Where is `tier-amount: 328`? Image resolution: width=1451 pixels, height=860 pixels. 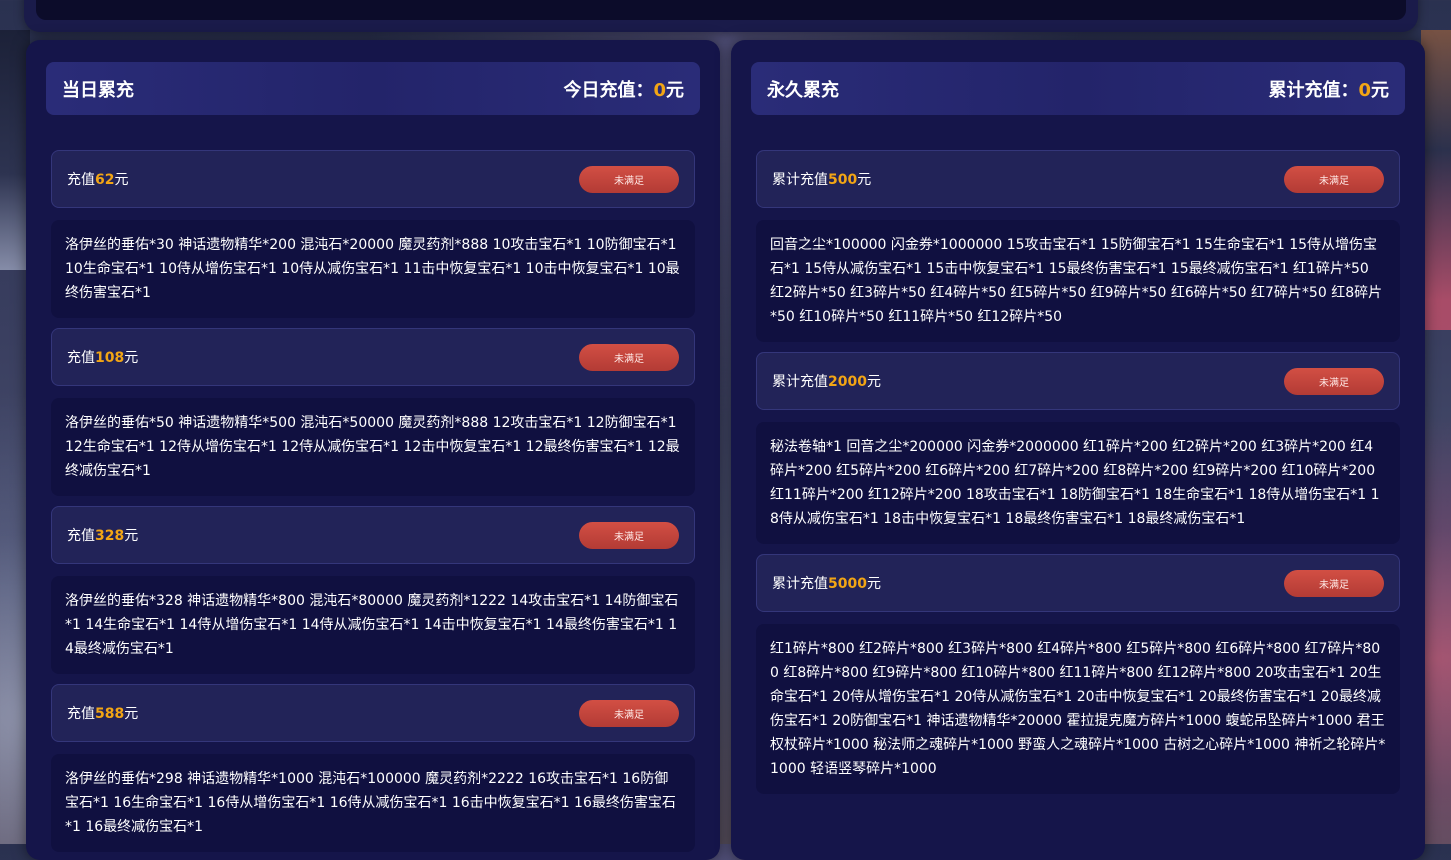 tier-amount: 328 is located at coordinates (110, 536).